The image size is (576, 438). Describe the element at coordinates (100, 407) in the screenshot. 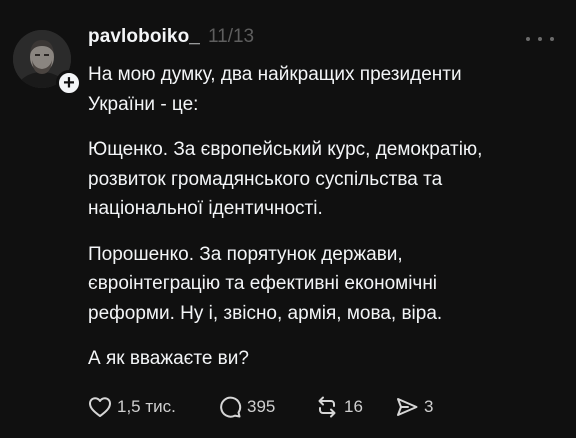

I see `heart-icon` at that location.